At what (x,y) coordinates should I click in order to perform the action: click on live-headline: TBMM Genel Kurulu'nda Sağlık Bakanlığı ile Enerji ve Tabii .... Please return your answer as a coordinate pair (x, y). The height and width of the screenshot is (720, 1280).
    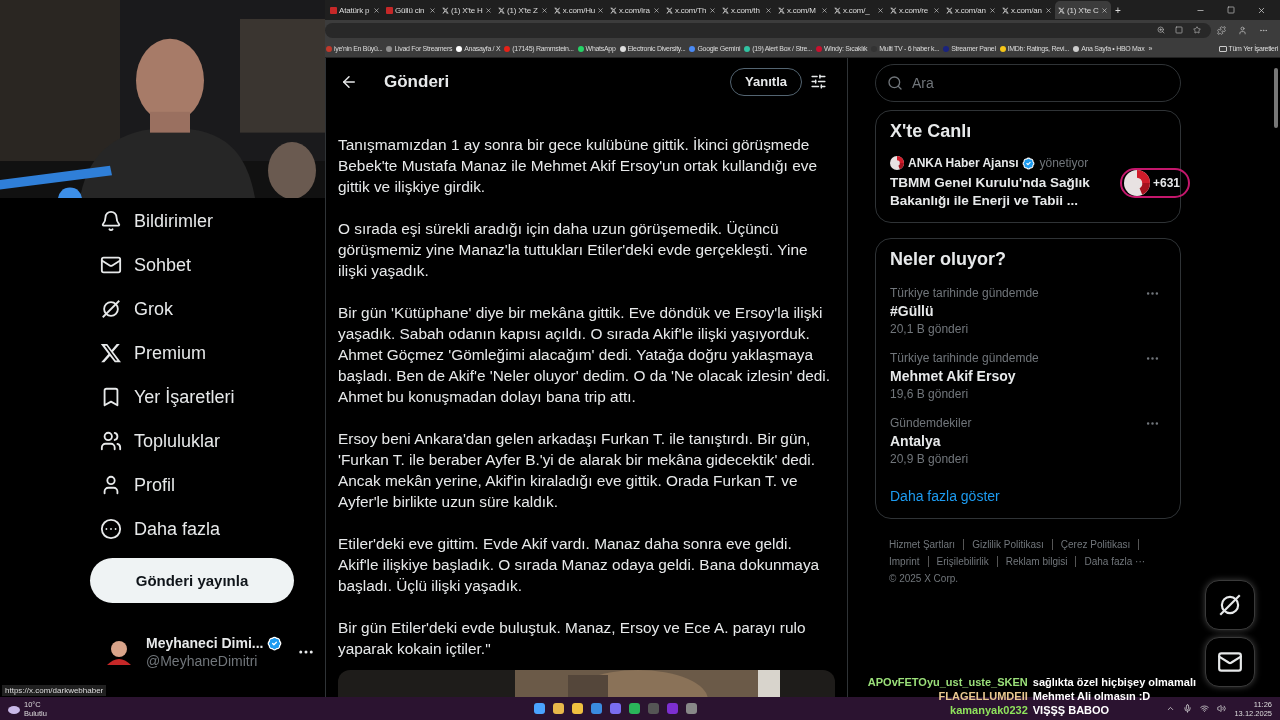
    Looking at the image, I should click on (1001, 192).